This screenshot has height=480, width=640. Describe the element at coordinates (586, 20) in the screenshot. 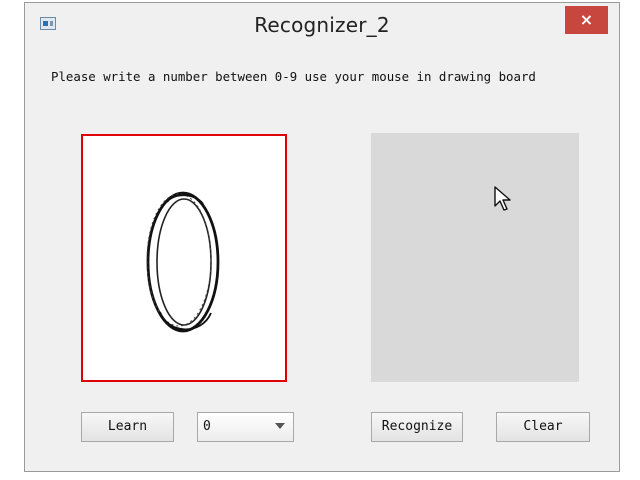

I see `close-button: ×` at that location.